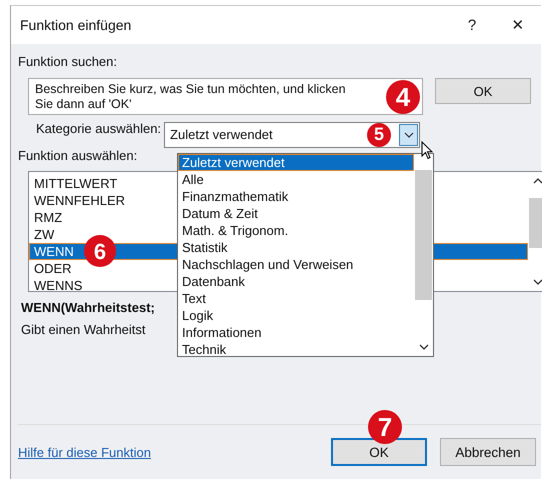  What do you see at coordinates (379, 134) in the screenshot?
I see `step-number-badge: 5` at bounding box center [379, 134].